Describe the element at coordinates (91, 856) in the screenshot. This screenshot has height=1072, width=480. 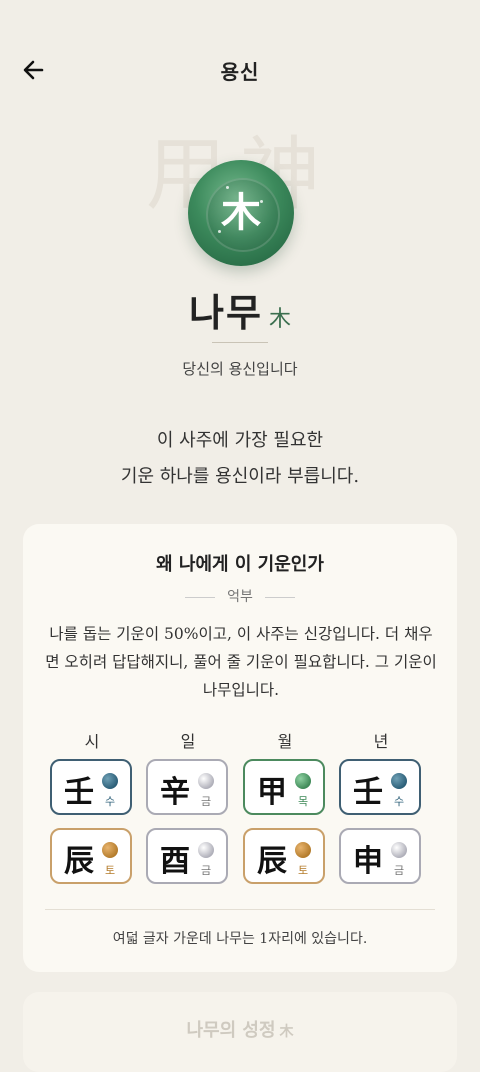
I see `branch-cell-hour: 辰 토` at that location.